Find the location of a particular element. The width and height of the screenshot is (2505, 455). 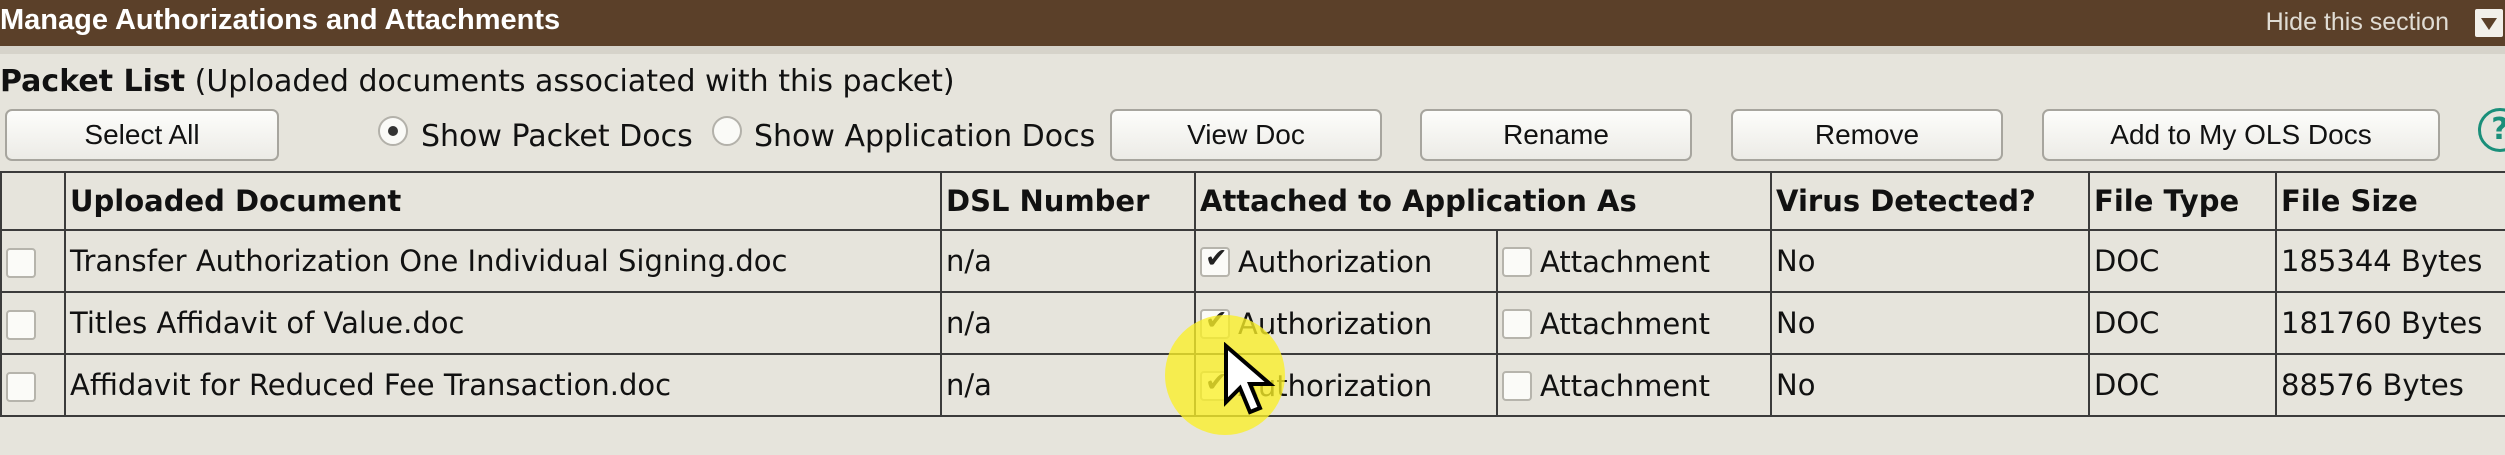

show-packet-docs-radio is located at coordinates (393, 131).